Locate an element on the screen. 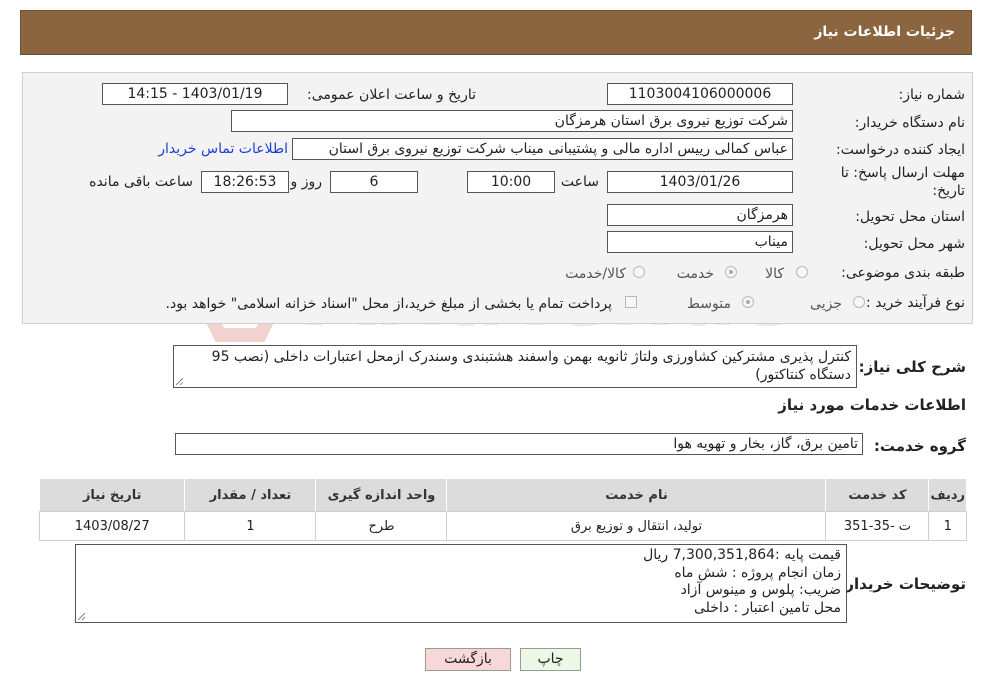 Image resolution: width=985 pixels, height=691 pixels. cell-unit: طرح is located at coordinates (381, 526).